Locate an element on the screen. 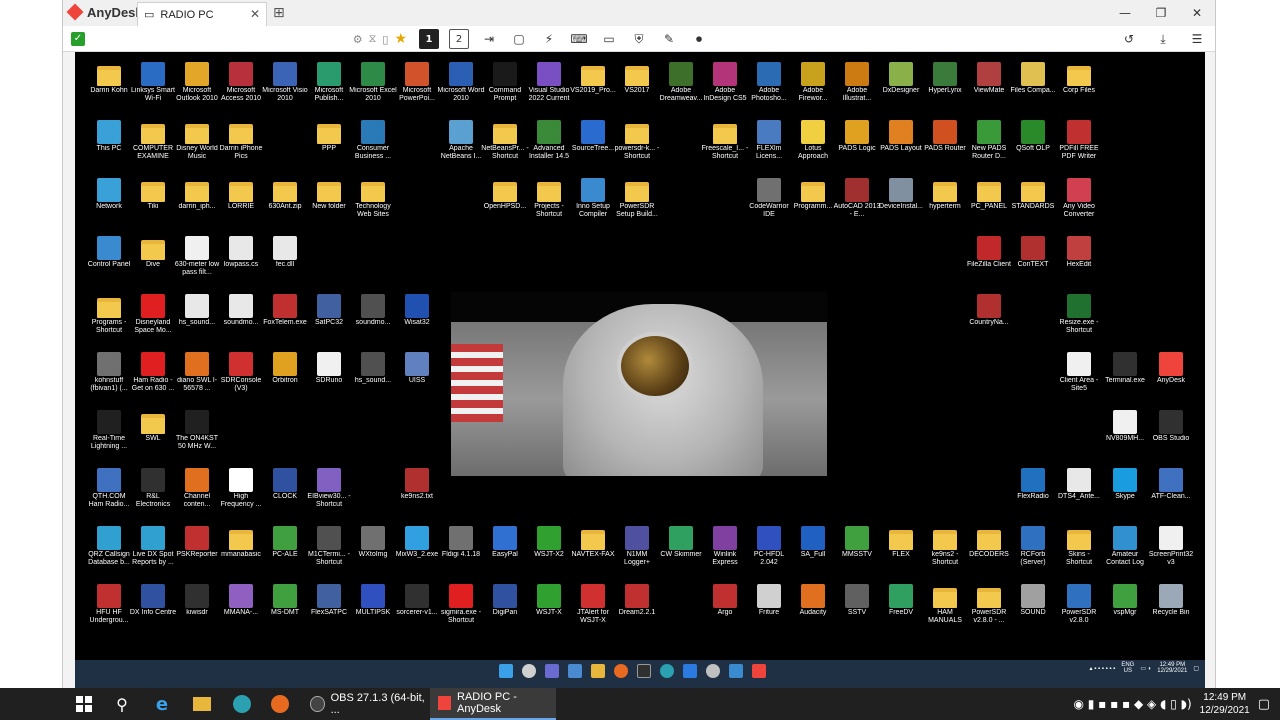 The image size is (1280, 720). desktop-icon: CodeWarrior IDE is located at coordinates (769, 197).